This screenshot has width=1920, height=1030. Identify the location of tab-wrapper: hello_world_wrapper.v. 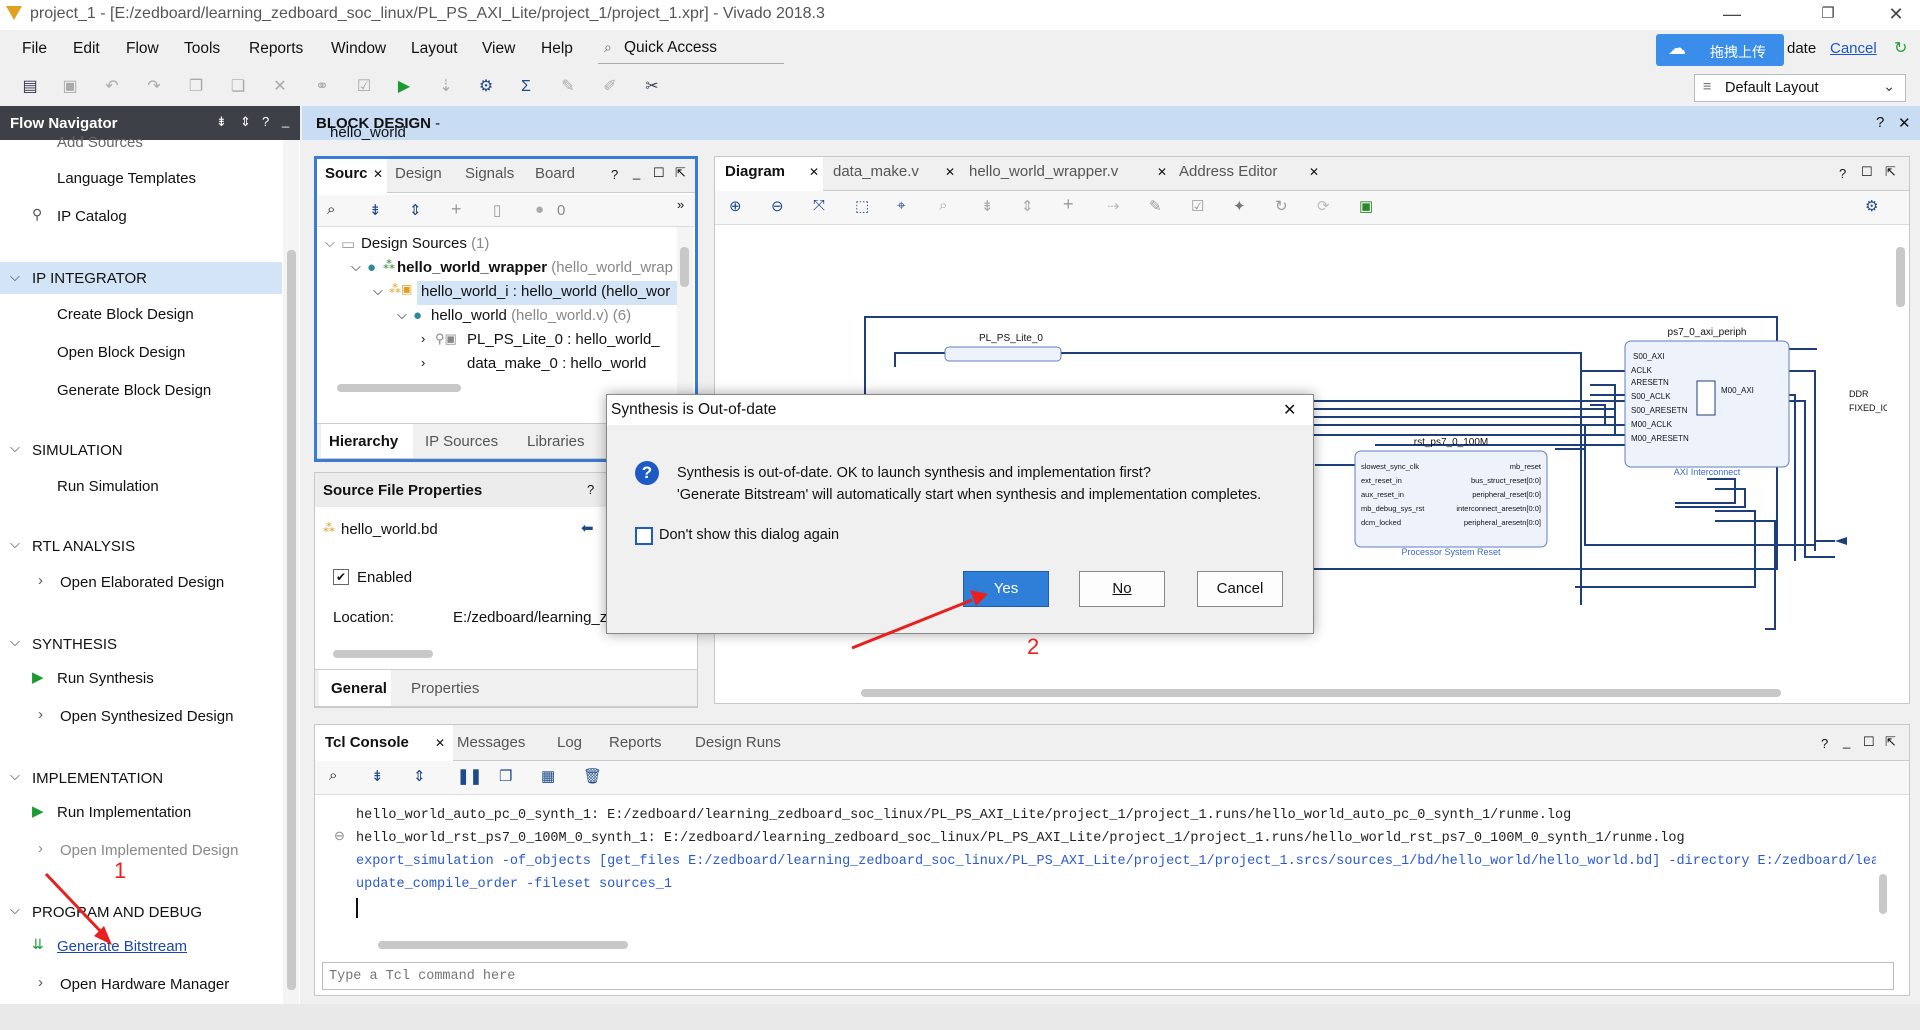
(1043, 171).